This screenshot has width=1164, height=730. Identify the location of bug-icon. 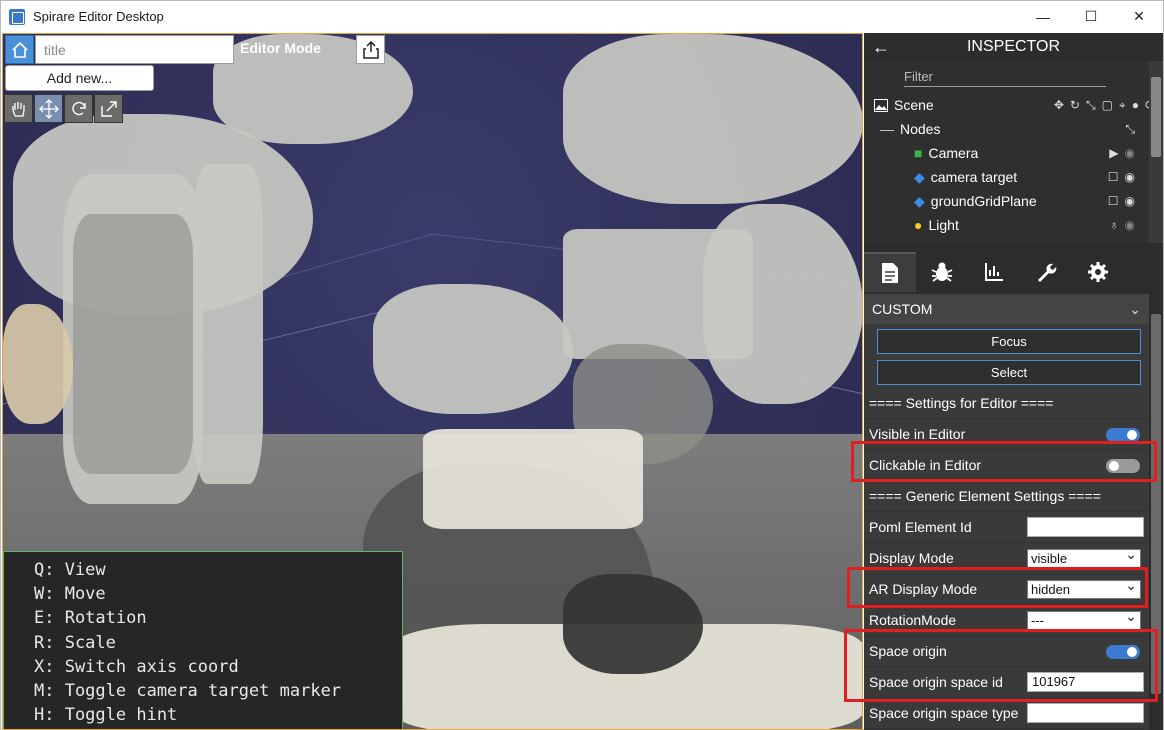
(942, 272).